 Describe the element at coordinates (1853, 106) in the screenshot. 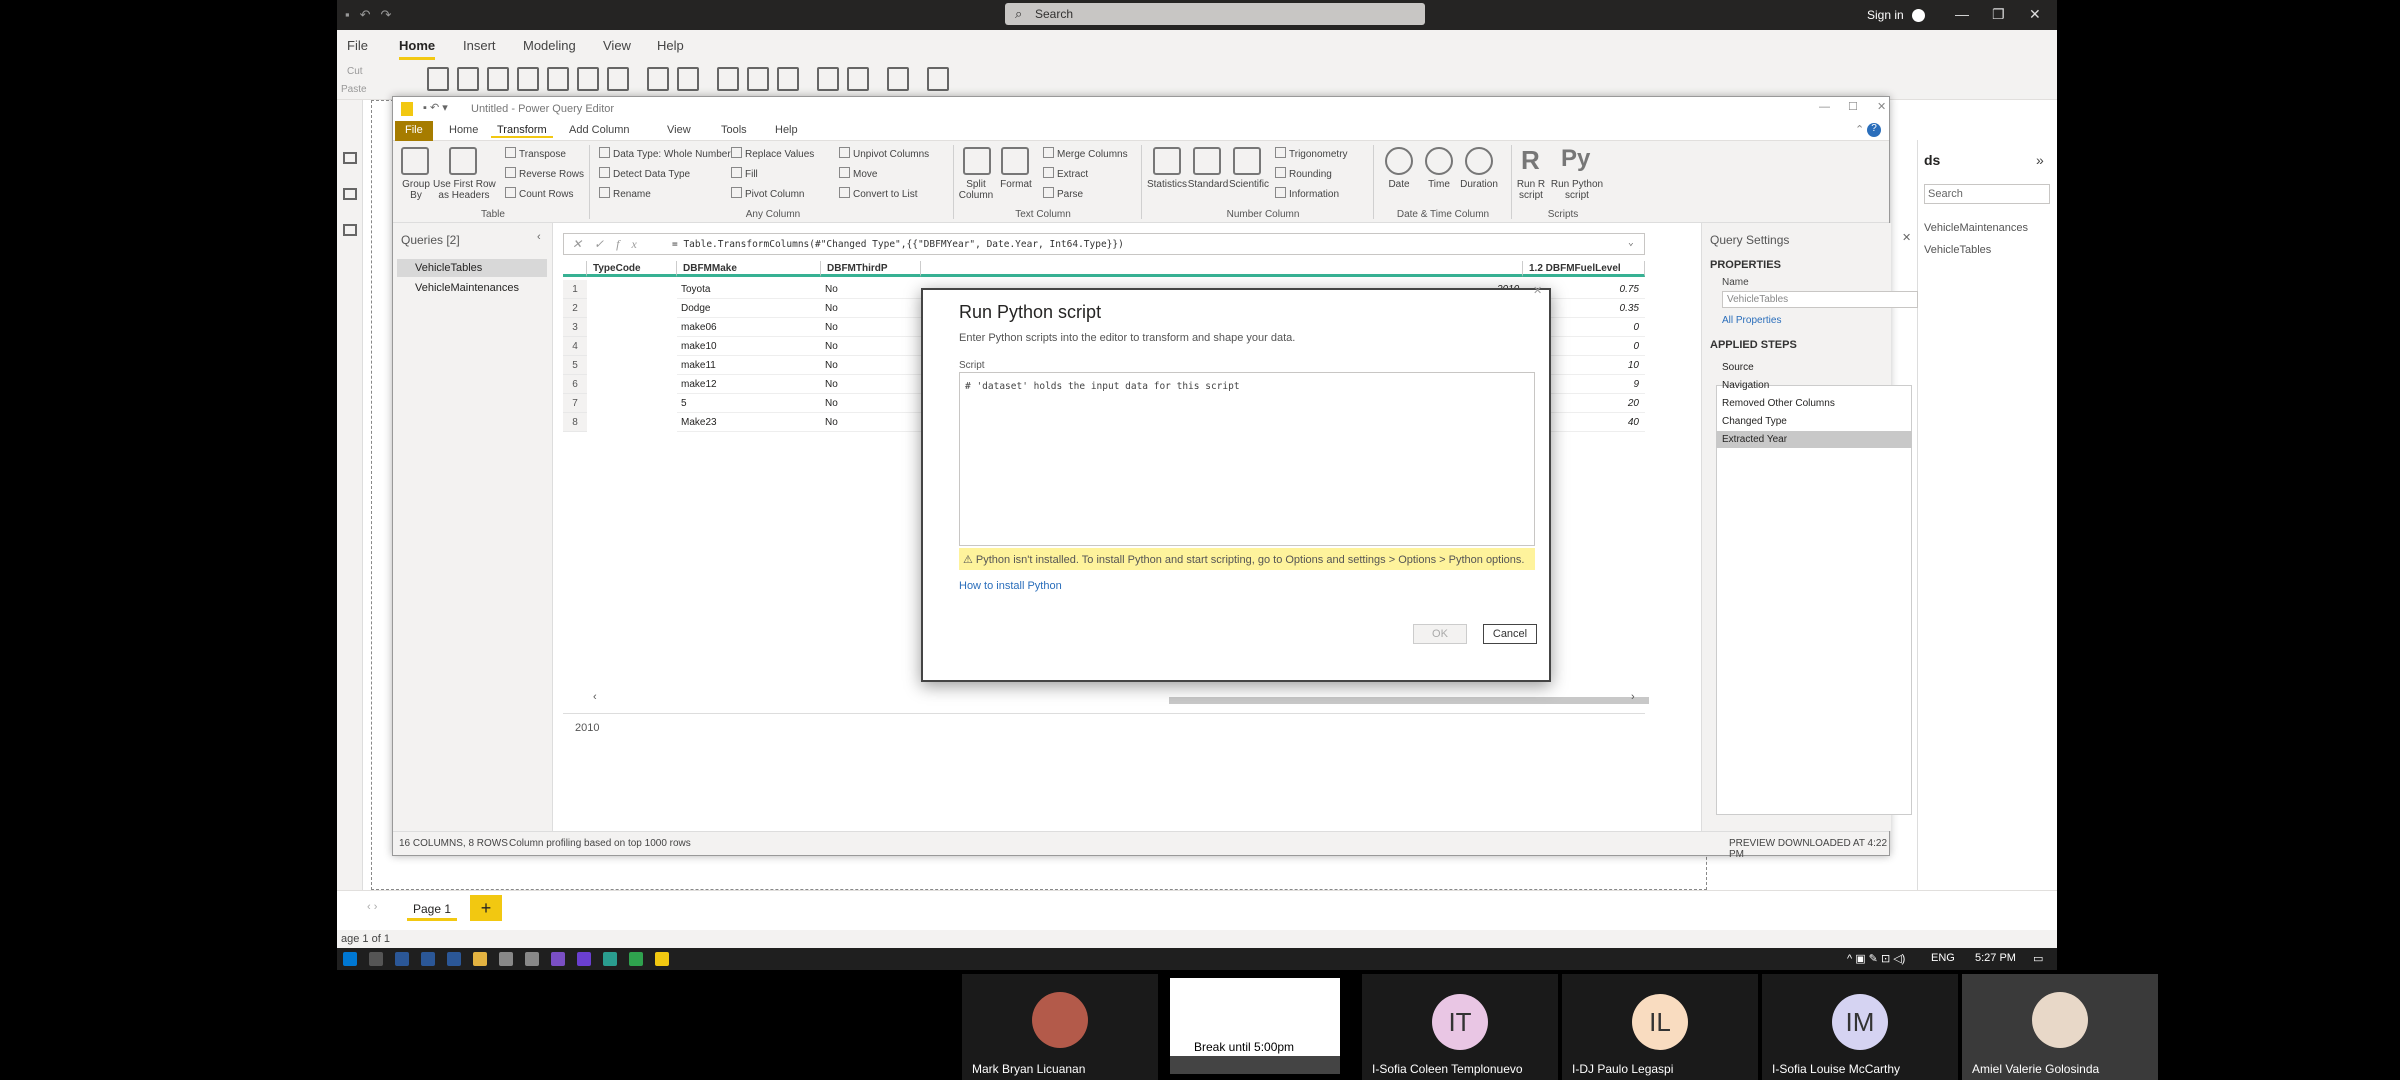

I see `restore-icon: ☐` at that location.